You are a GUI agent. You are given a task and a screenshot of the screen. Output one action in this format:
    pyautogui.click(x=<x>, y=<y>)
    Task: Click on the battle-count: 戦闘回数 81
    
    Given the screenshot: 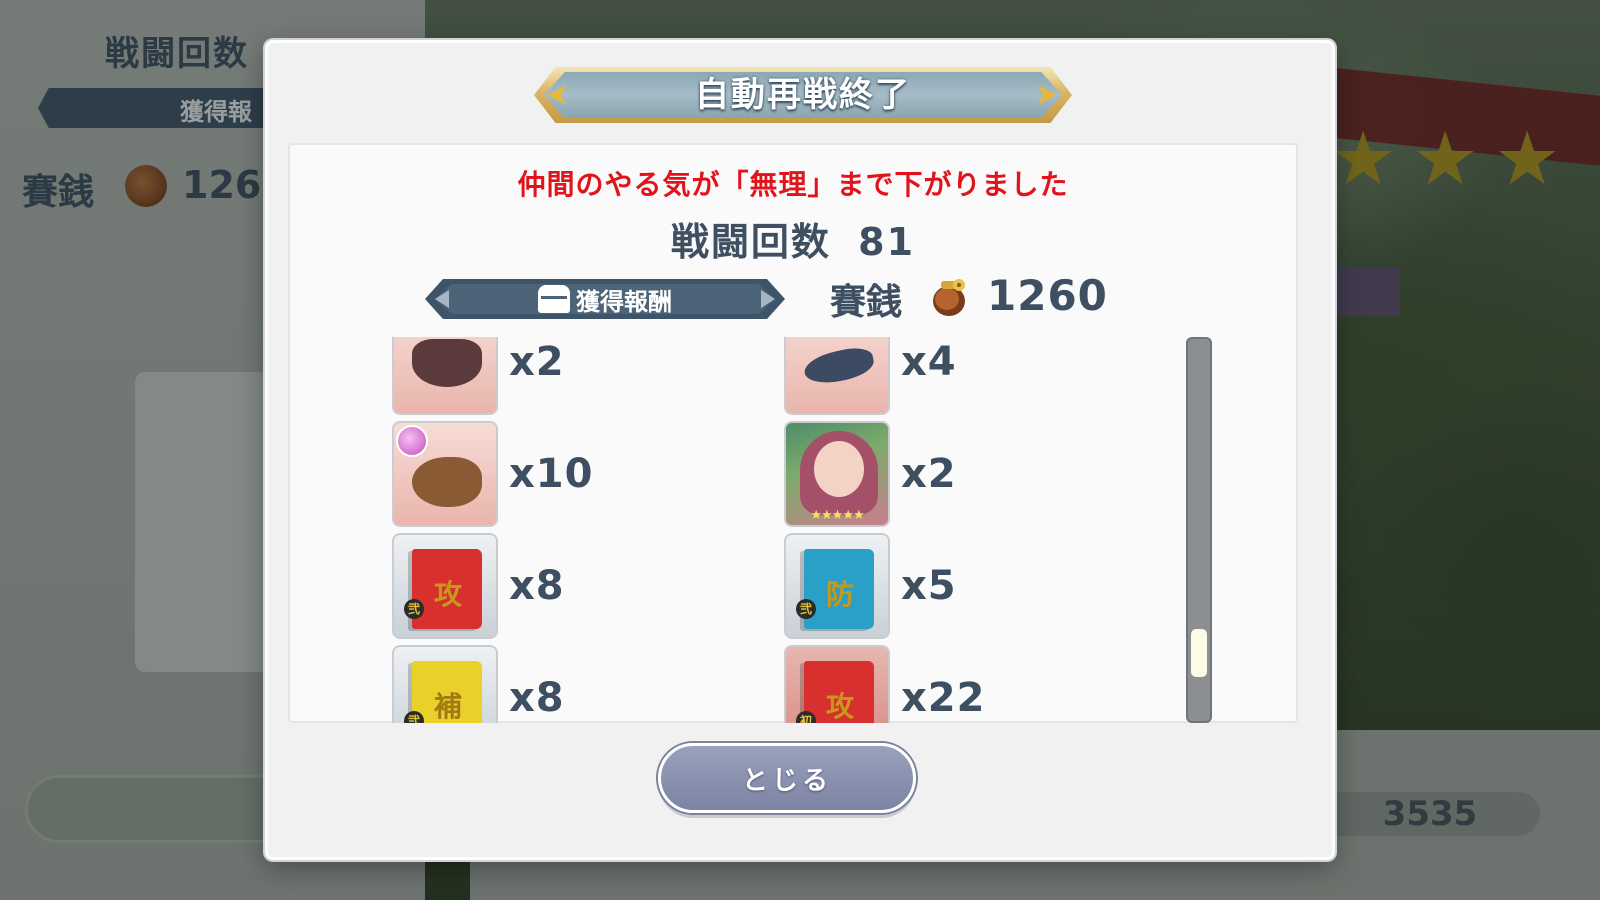 What is the action you would take?
    pyautogui.click(x=793, y=238)
    